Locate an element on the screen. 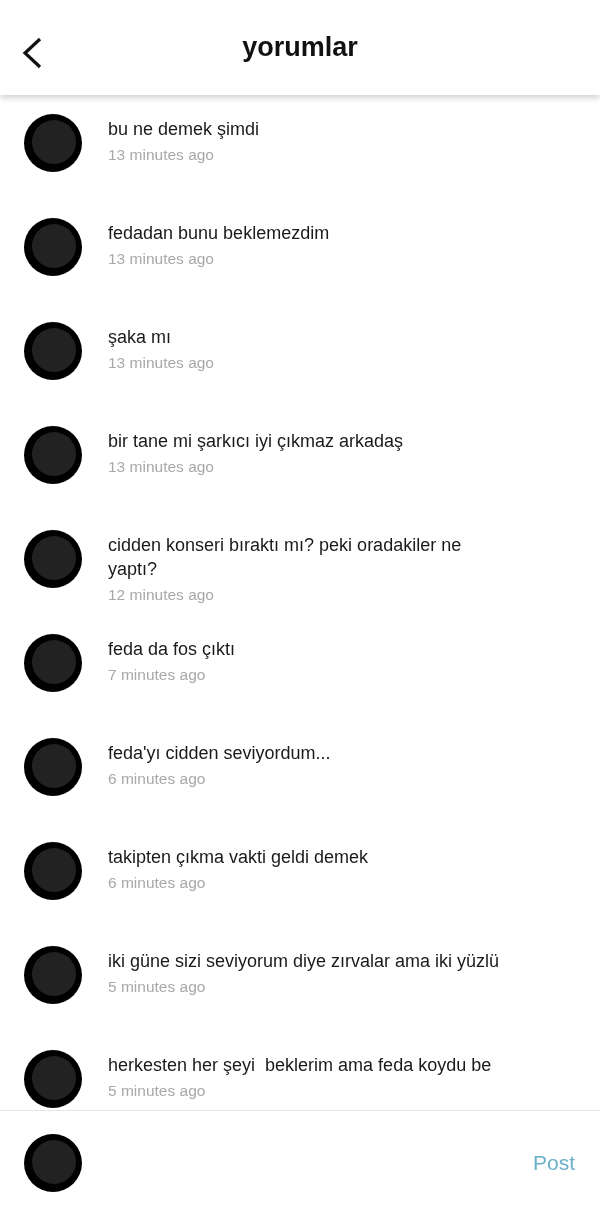 The height and width of the screenshot is (1215, 600). comment-text: şaka mı is located at coordinates (140, 337).